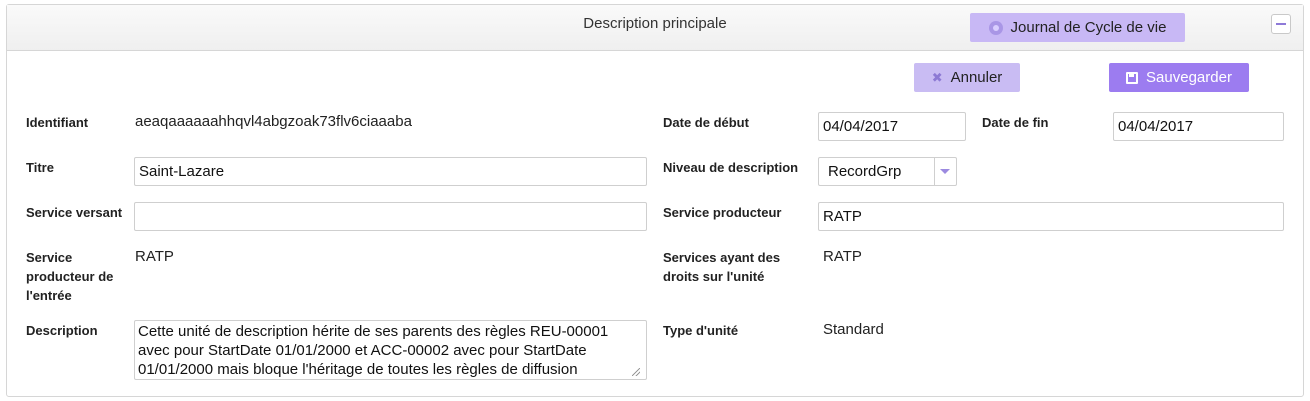 The width and height of the screenshot is (1310, 401). I want to click on niveau-description-value: RecordGrp, so click(865, 171).